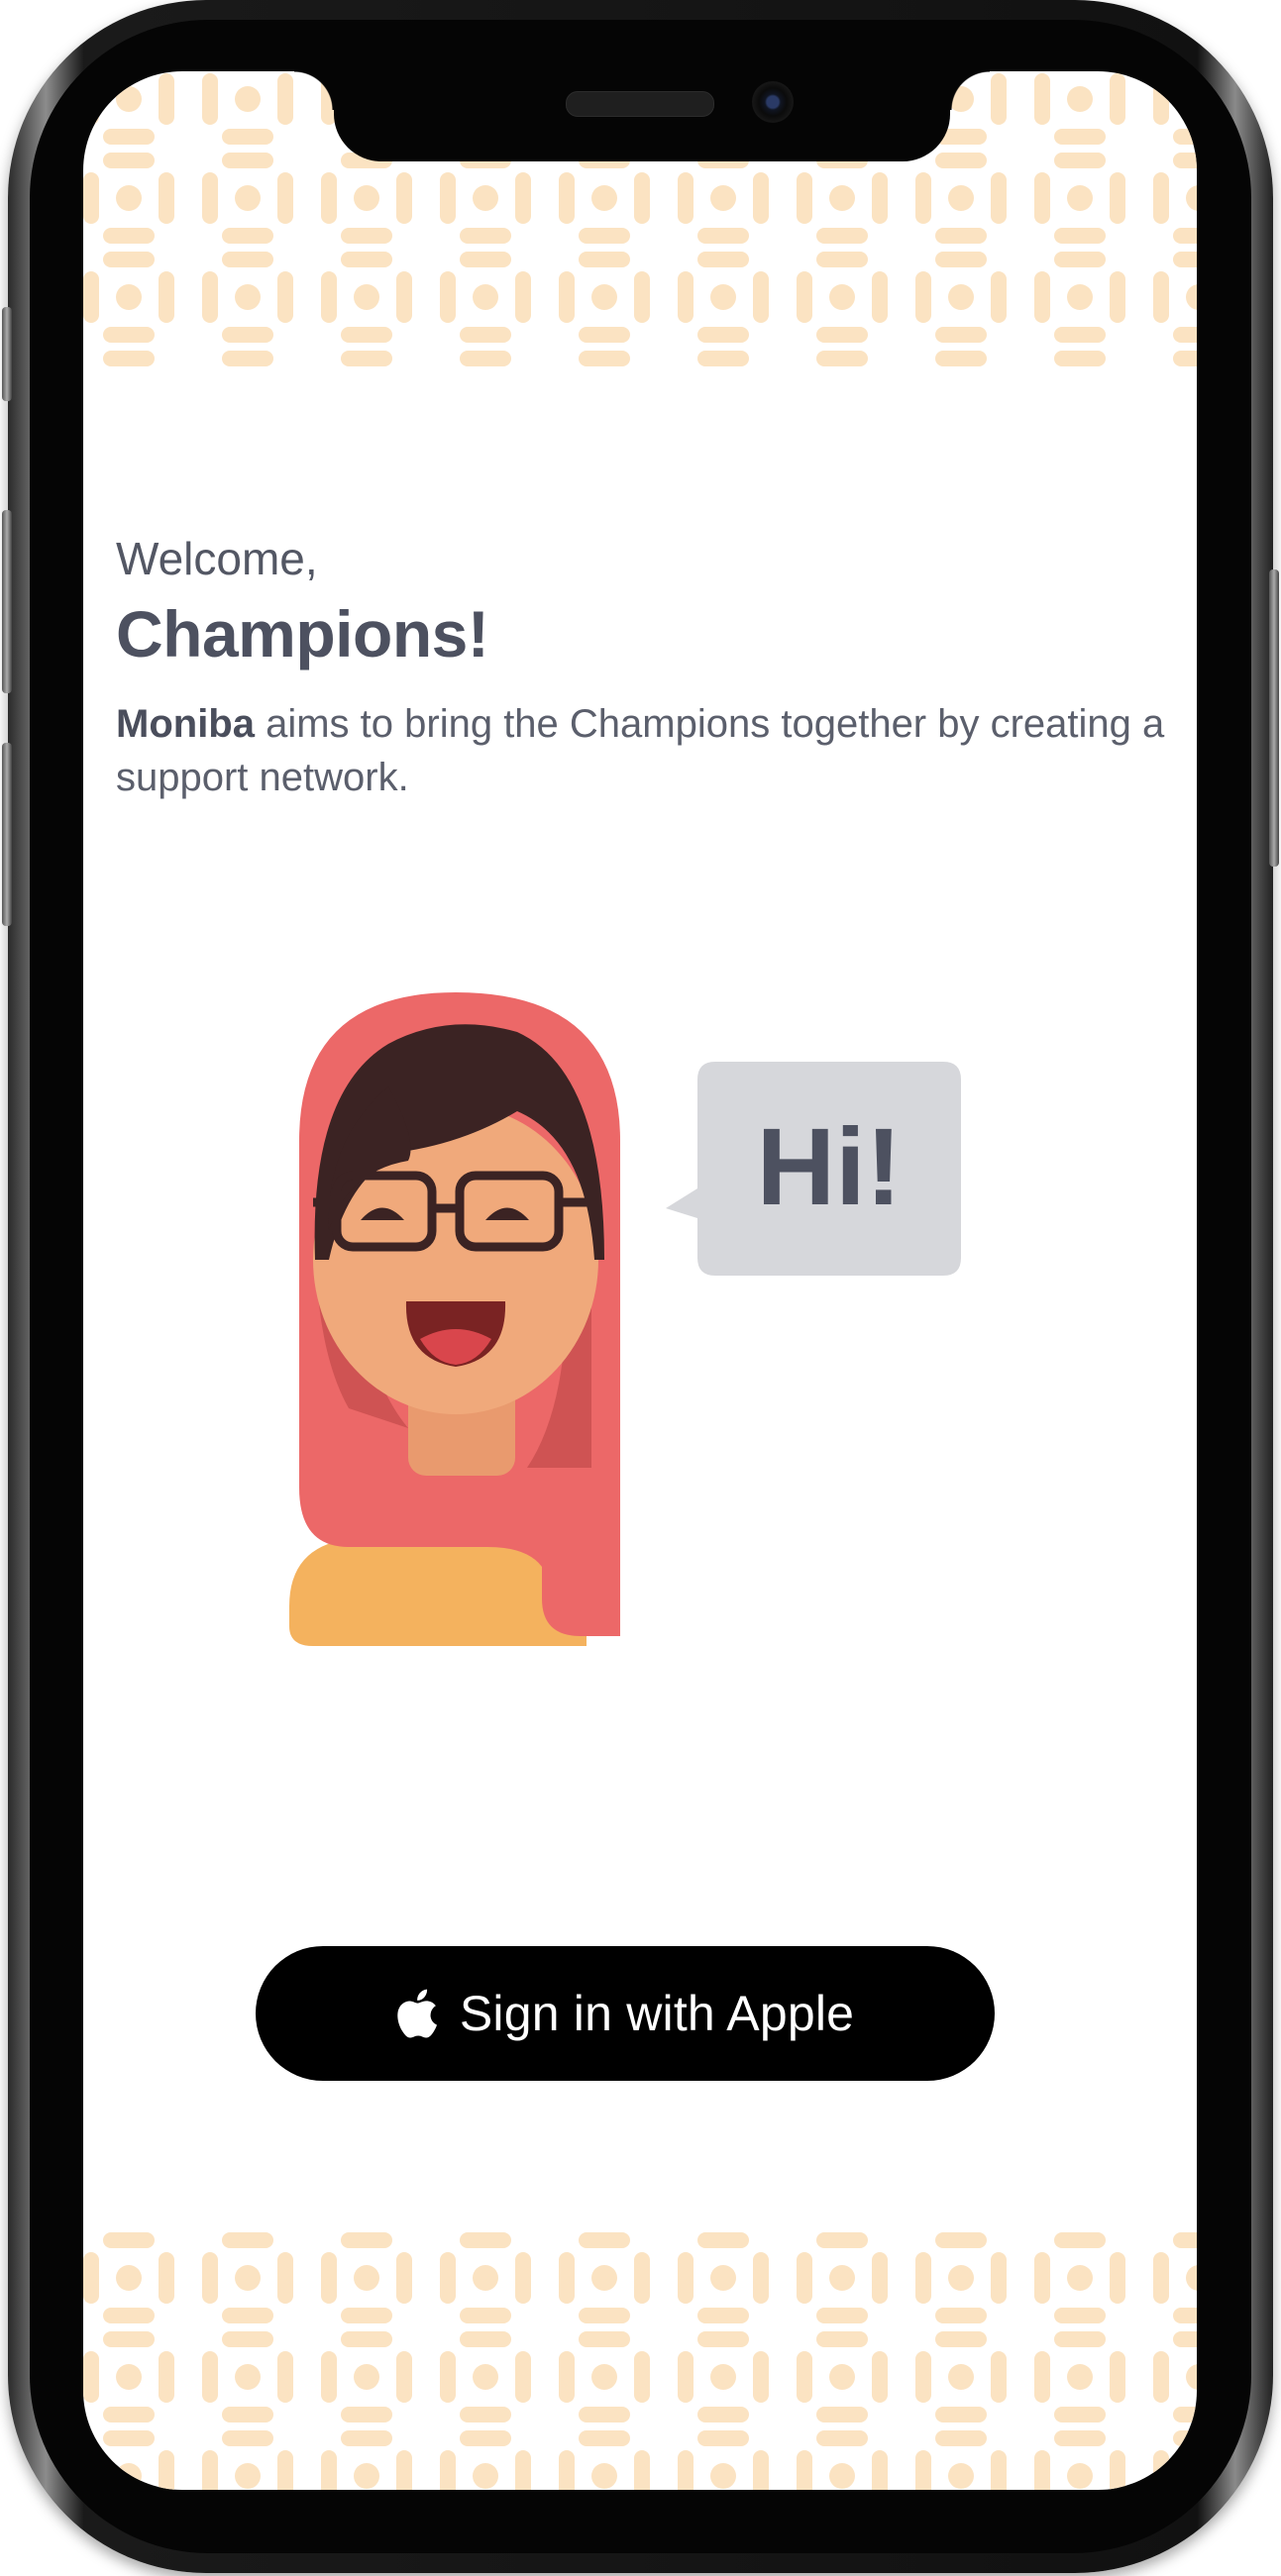  Describe the element at coordinates (7, 354) in the screenshot. I see `mute-switch` at that location.